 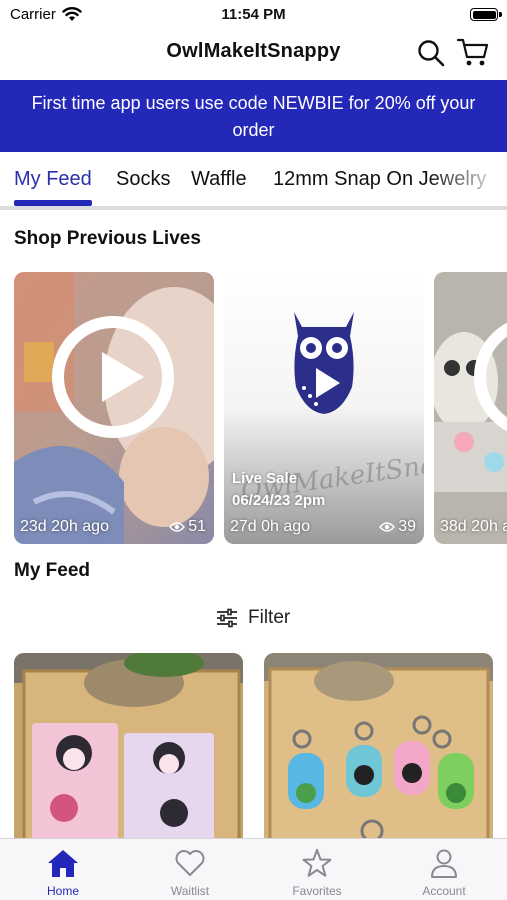 I want to click on tab-label: Account, so click(x=444, y=891).